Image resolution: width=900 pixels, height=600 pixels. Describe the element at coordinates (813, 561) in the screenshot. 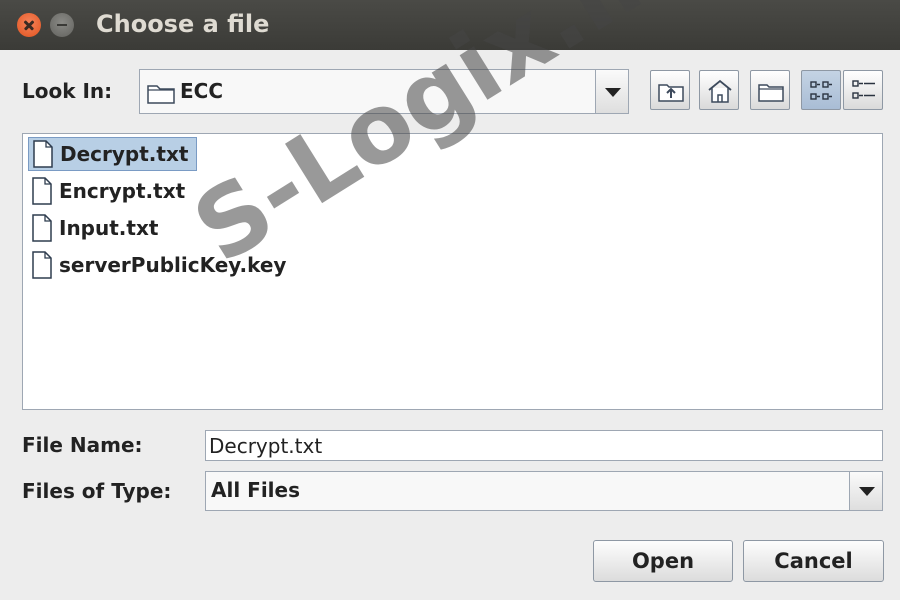

I see `cancel-button: Cancel` at that location.